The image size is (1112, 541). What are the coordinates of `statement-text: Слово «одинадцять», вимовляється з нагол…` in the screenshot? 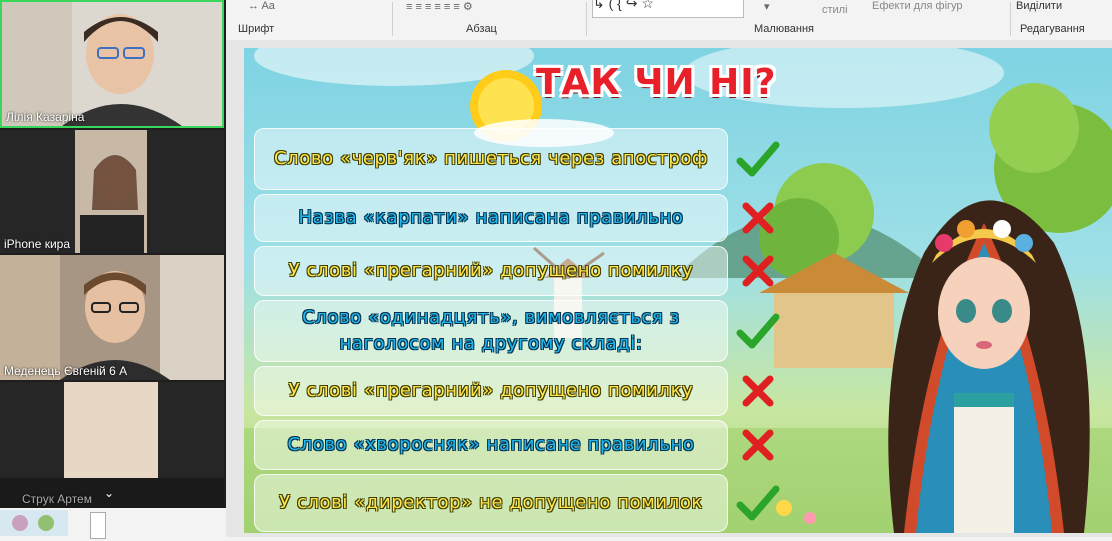 It's located at (491, 330).